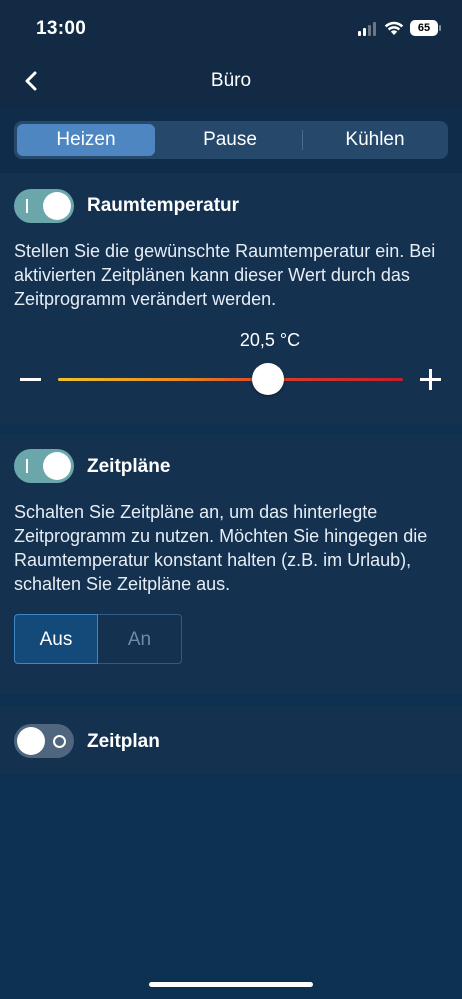 The image size is (462, 999). Describe the element at coordinates (440, 28) in the screenshot. I see `battery-tip` at that location.